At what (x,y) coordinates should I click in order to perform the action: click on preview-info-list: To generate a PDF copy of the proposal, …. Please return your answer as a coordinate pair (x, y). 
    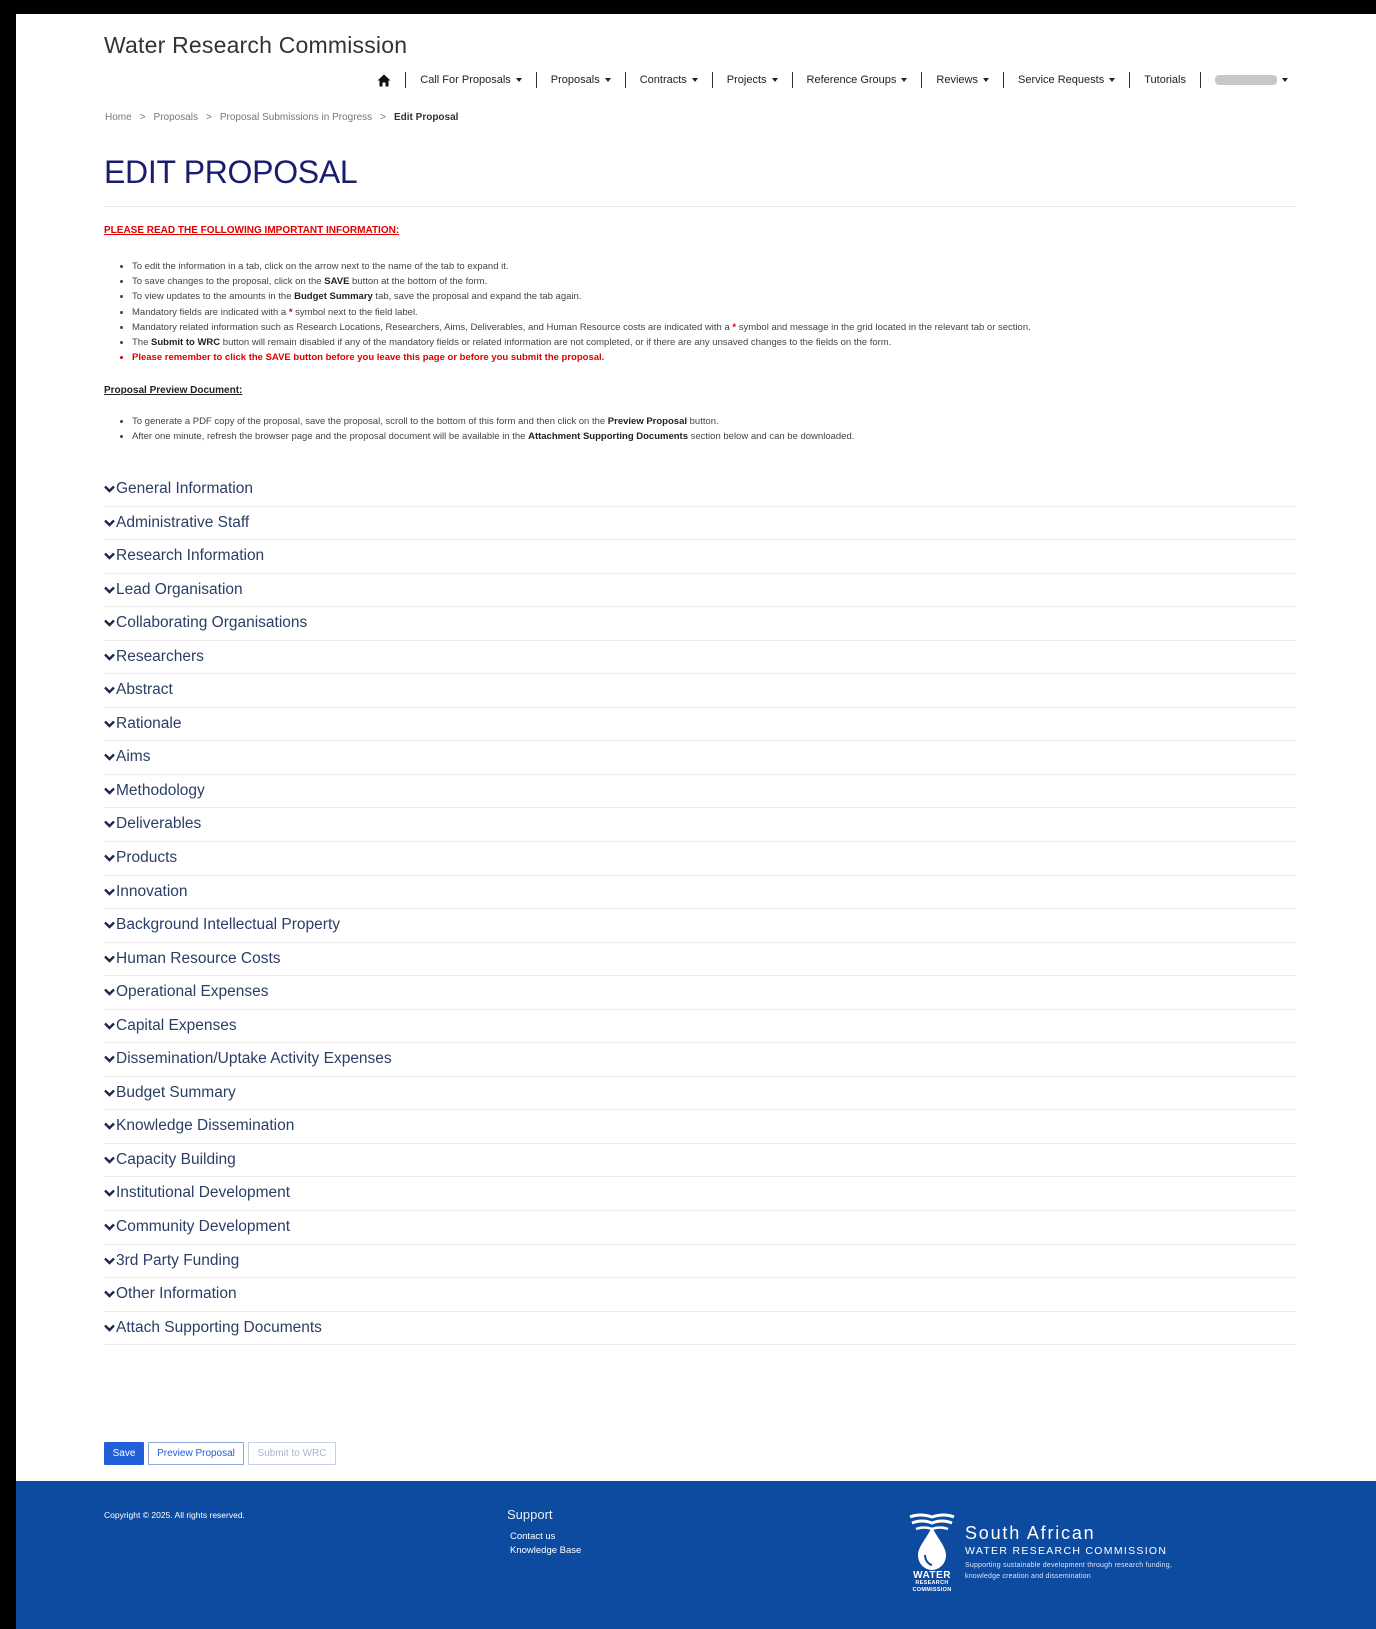
    Looking at the image, I should click on (698, 429).